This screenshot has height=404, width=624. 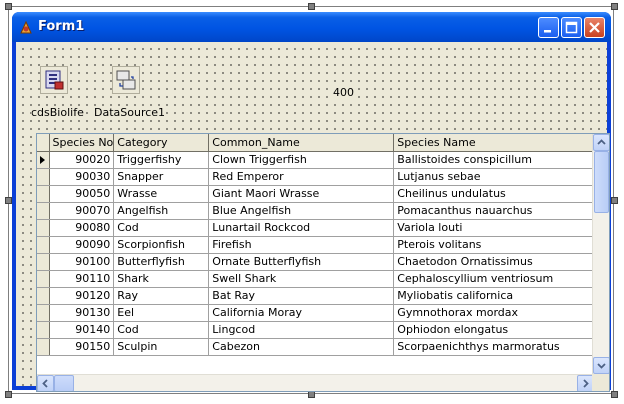 I want to click on datasource1-component, so click(x=126, y=80).